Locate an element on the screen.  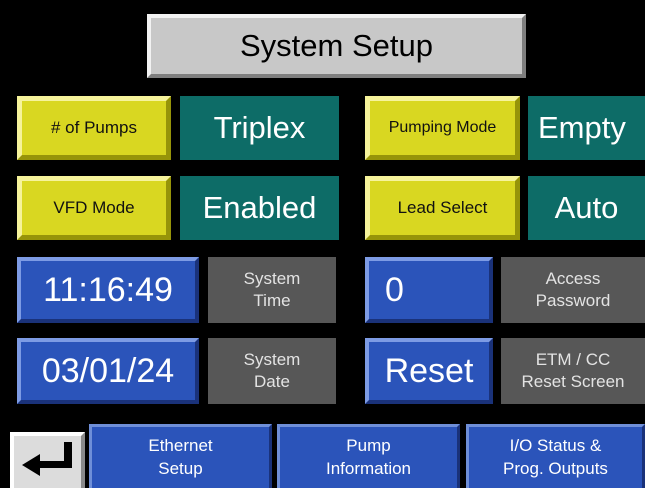
pump-information-button: Pump Information is located at coordinates (368, 456).